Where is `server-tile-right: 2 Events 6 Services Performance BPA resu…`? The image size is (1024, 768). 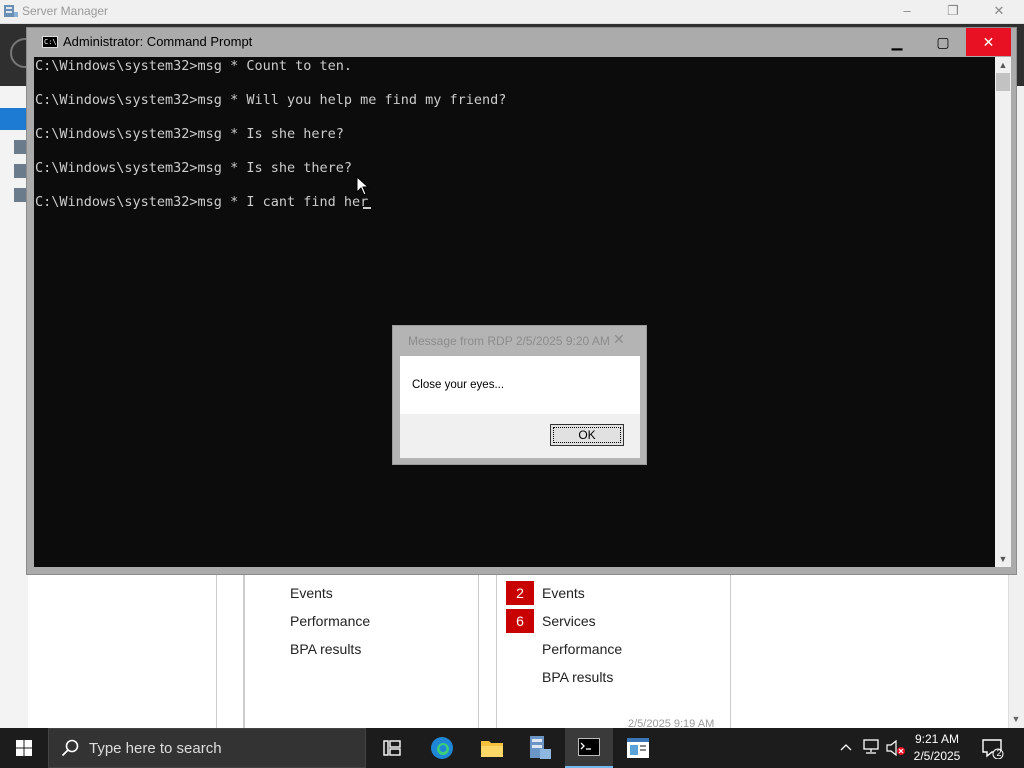
server-tile-right: 2 Events 6 Services Performance BPA resu… is located at coordinates (613, 651).